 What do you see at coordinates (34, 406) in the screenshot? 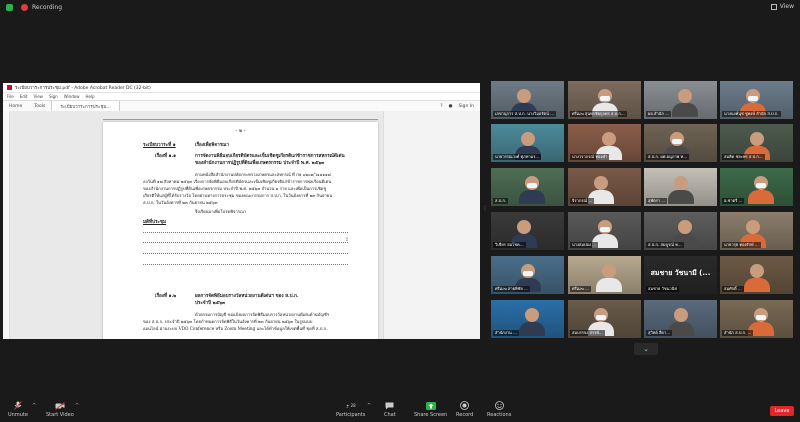
I see `audio-options-caret-icon: ^` at bounding box center [34, 406].